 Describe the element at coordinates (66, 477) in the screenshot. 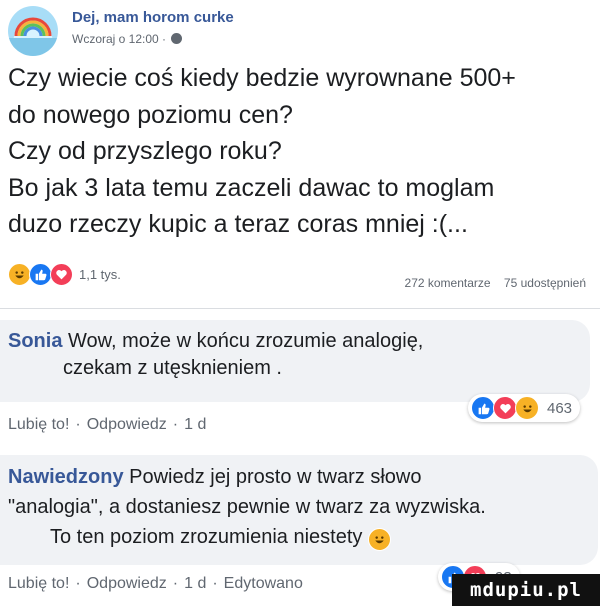

I see `commenter-name: Nawiedzony` at that location.